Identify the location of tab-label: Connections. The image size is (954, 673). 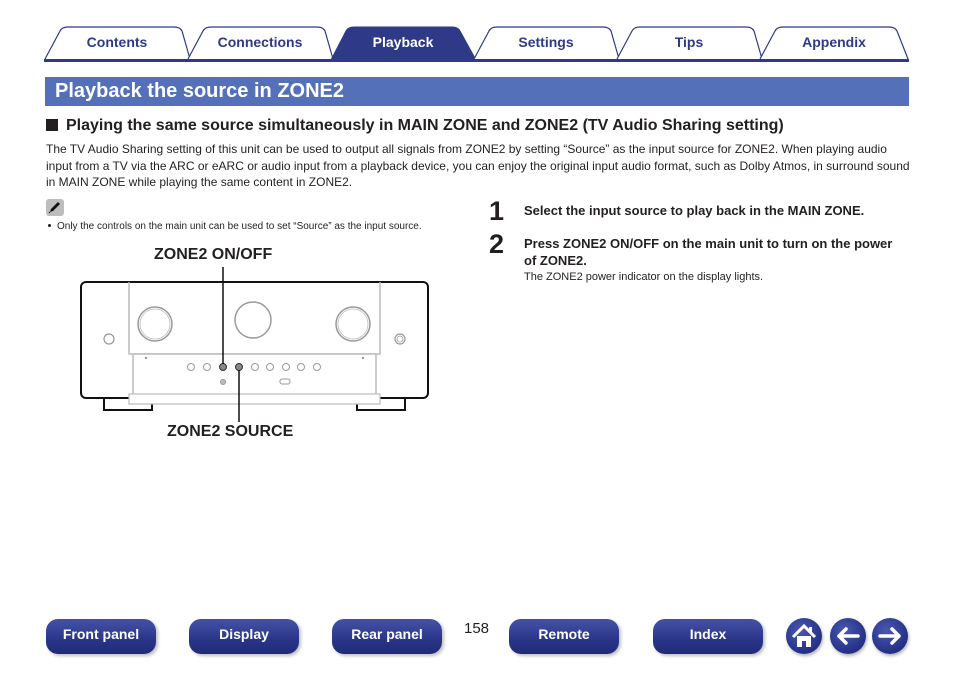
(260, 42).